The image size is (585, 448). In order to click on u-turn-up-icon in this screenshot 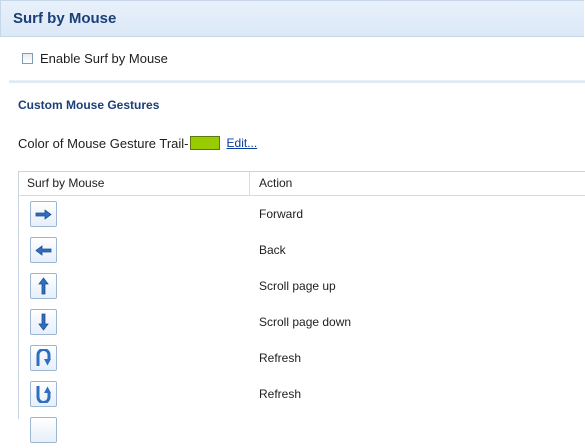, I will do `click(43, 394)`.